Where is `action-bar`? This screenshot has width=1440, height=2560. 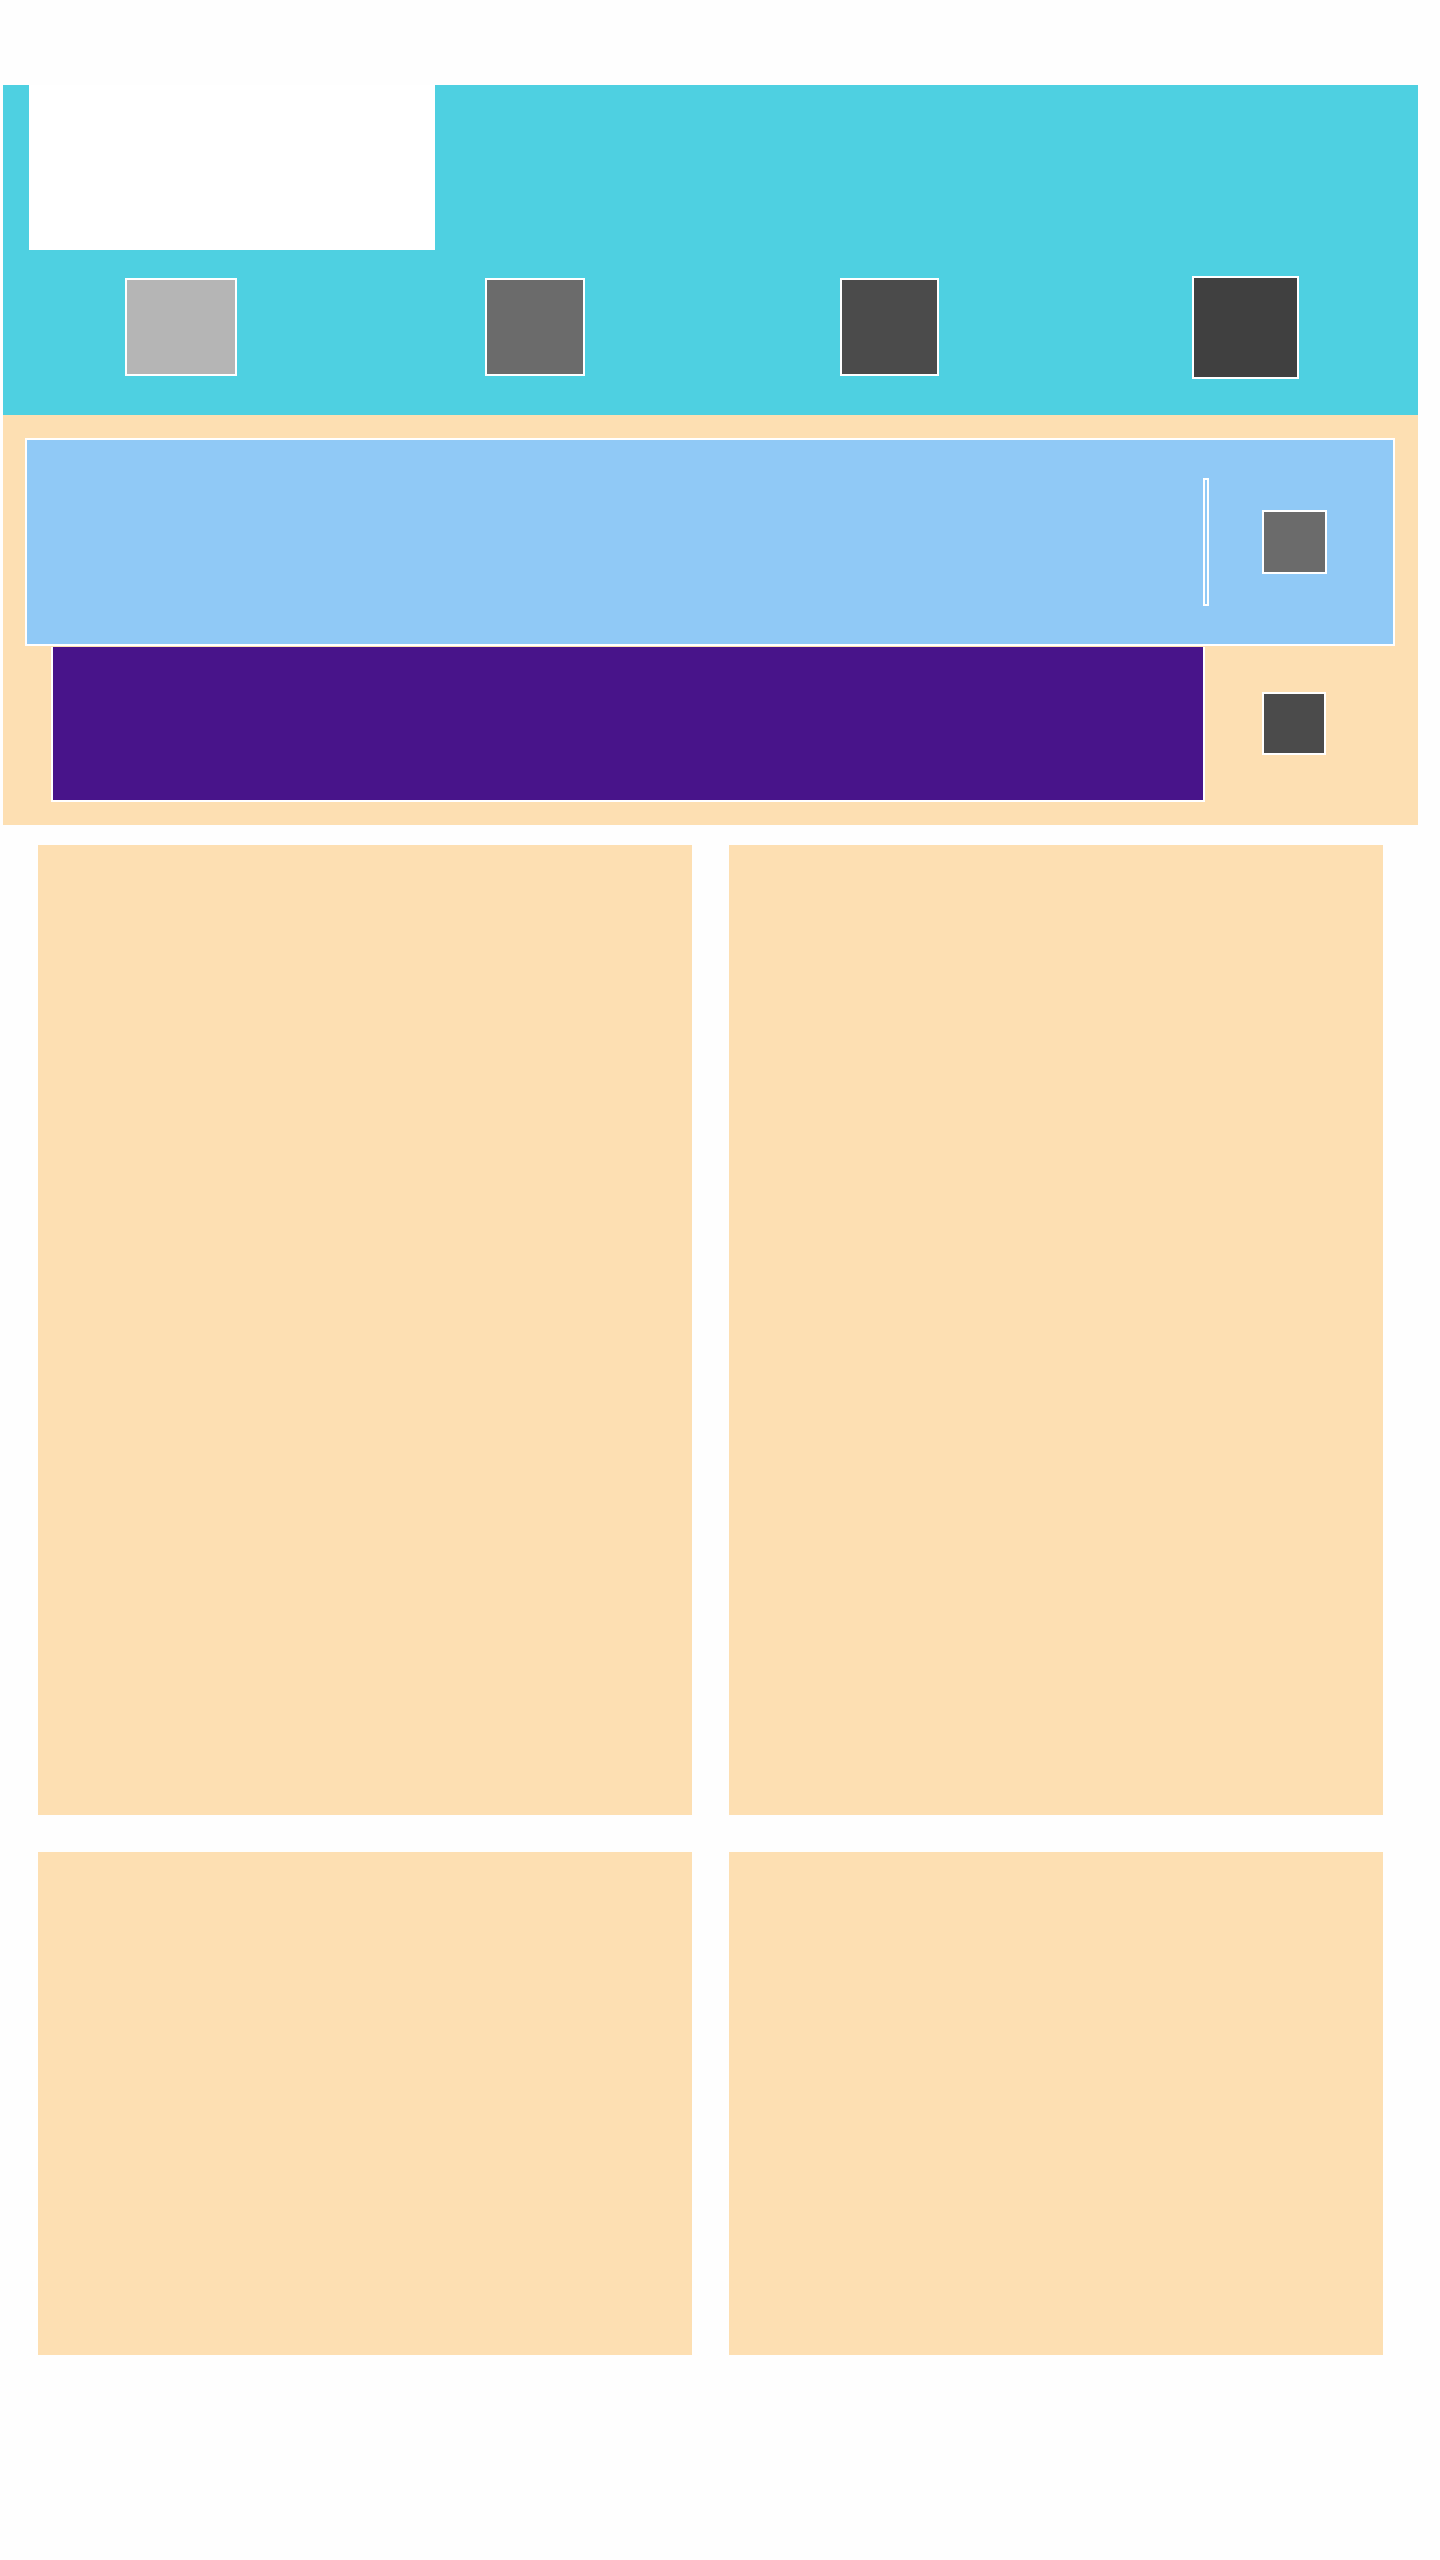 action-bar is located at coordinates (628, 724).